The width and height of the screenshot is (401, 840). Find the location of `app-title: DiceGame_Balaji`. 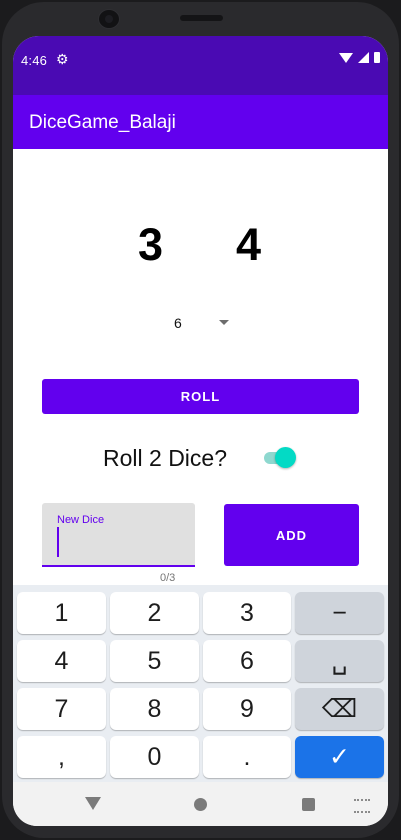

app-title: DiceGame_Balaji is located at coordinates (102, 122).